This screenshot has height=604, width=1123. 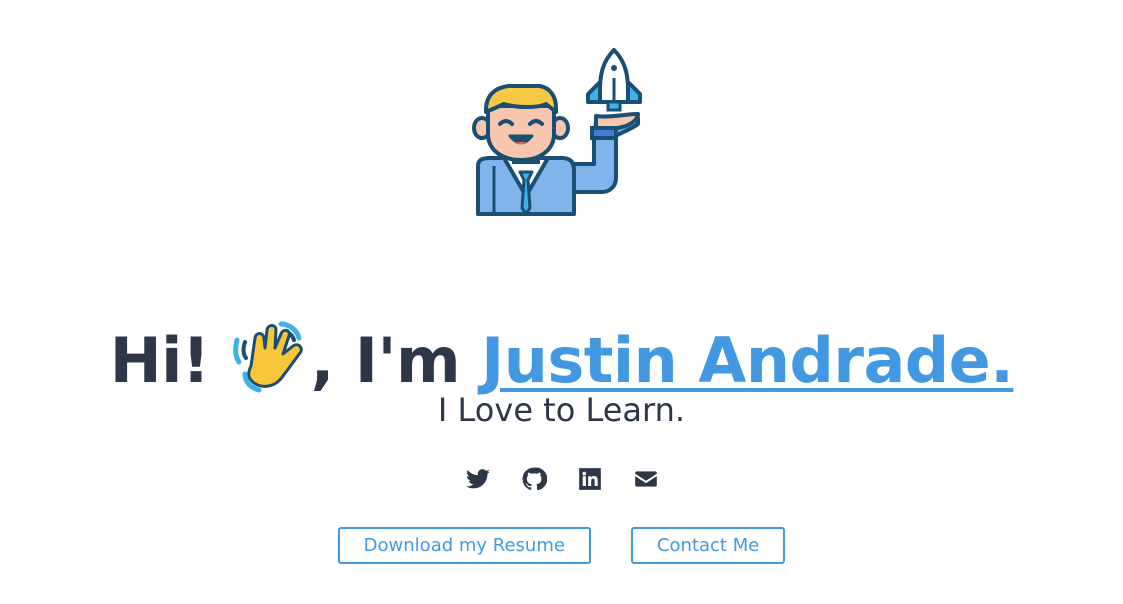 I want to click on email-icon, so click(x=645, y=479).